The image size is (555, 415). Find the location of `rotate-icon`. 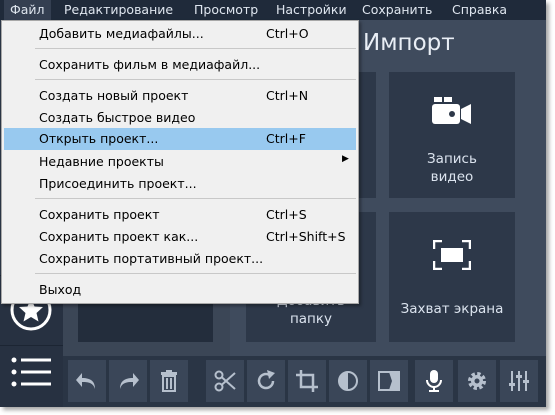

rotate-icon is located at coordinates (266, 380).